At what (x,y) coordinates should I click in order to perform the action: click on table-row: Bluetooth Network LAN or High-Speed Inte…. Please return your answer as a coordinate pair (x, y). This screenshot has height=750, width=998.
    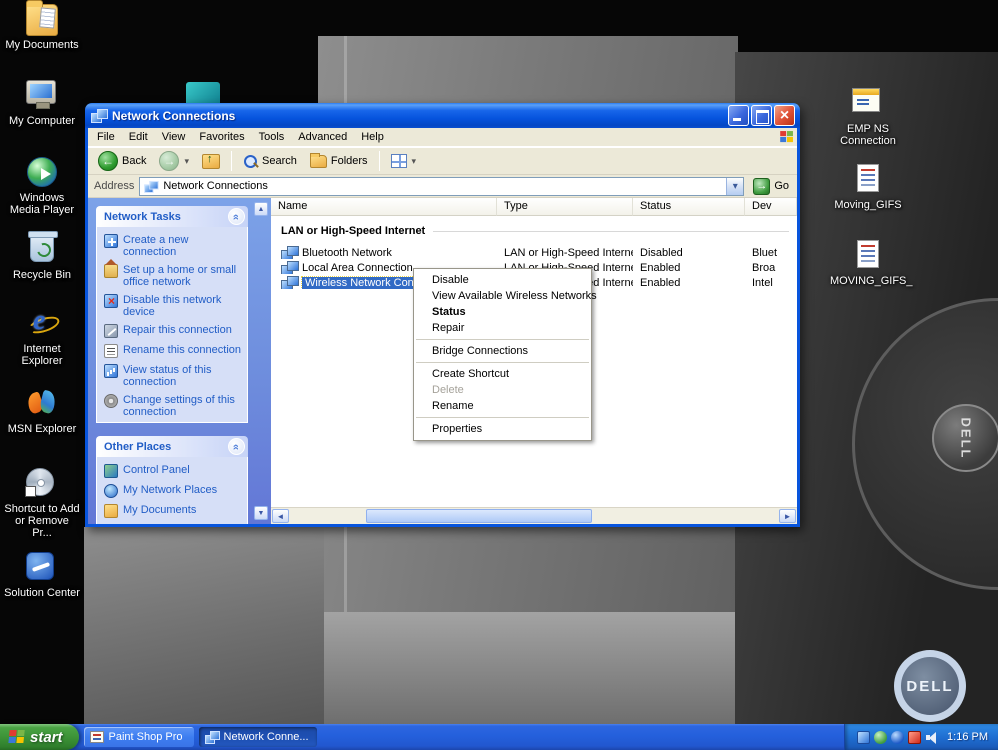
    Looking at the image, I should click on (534, 252).